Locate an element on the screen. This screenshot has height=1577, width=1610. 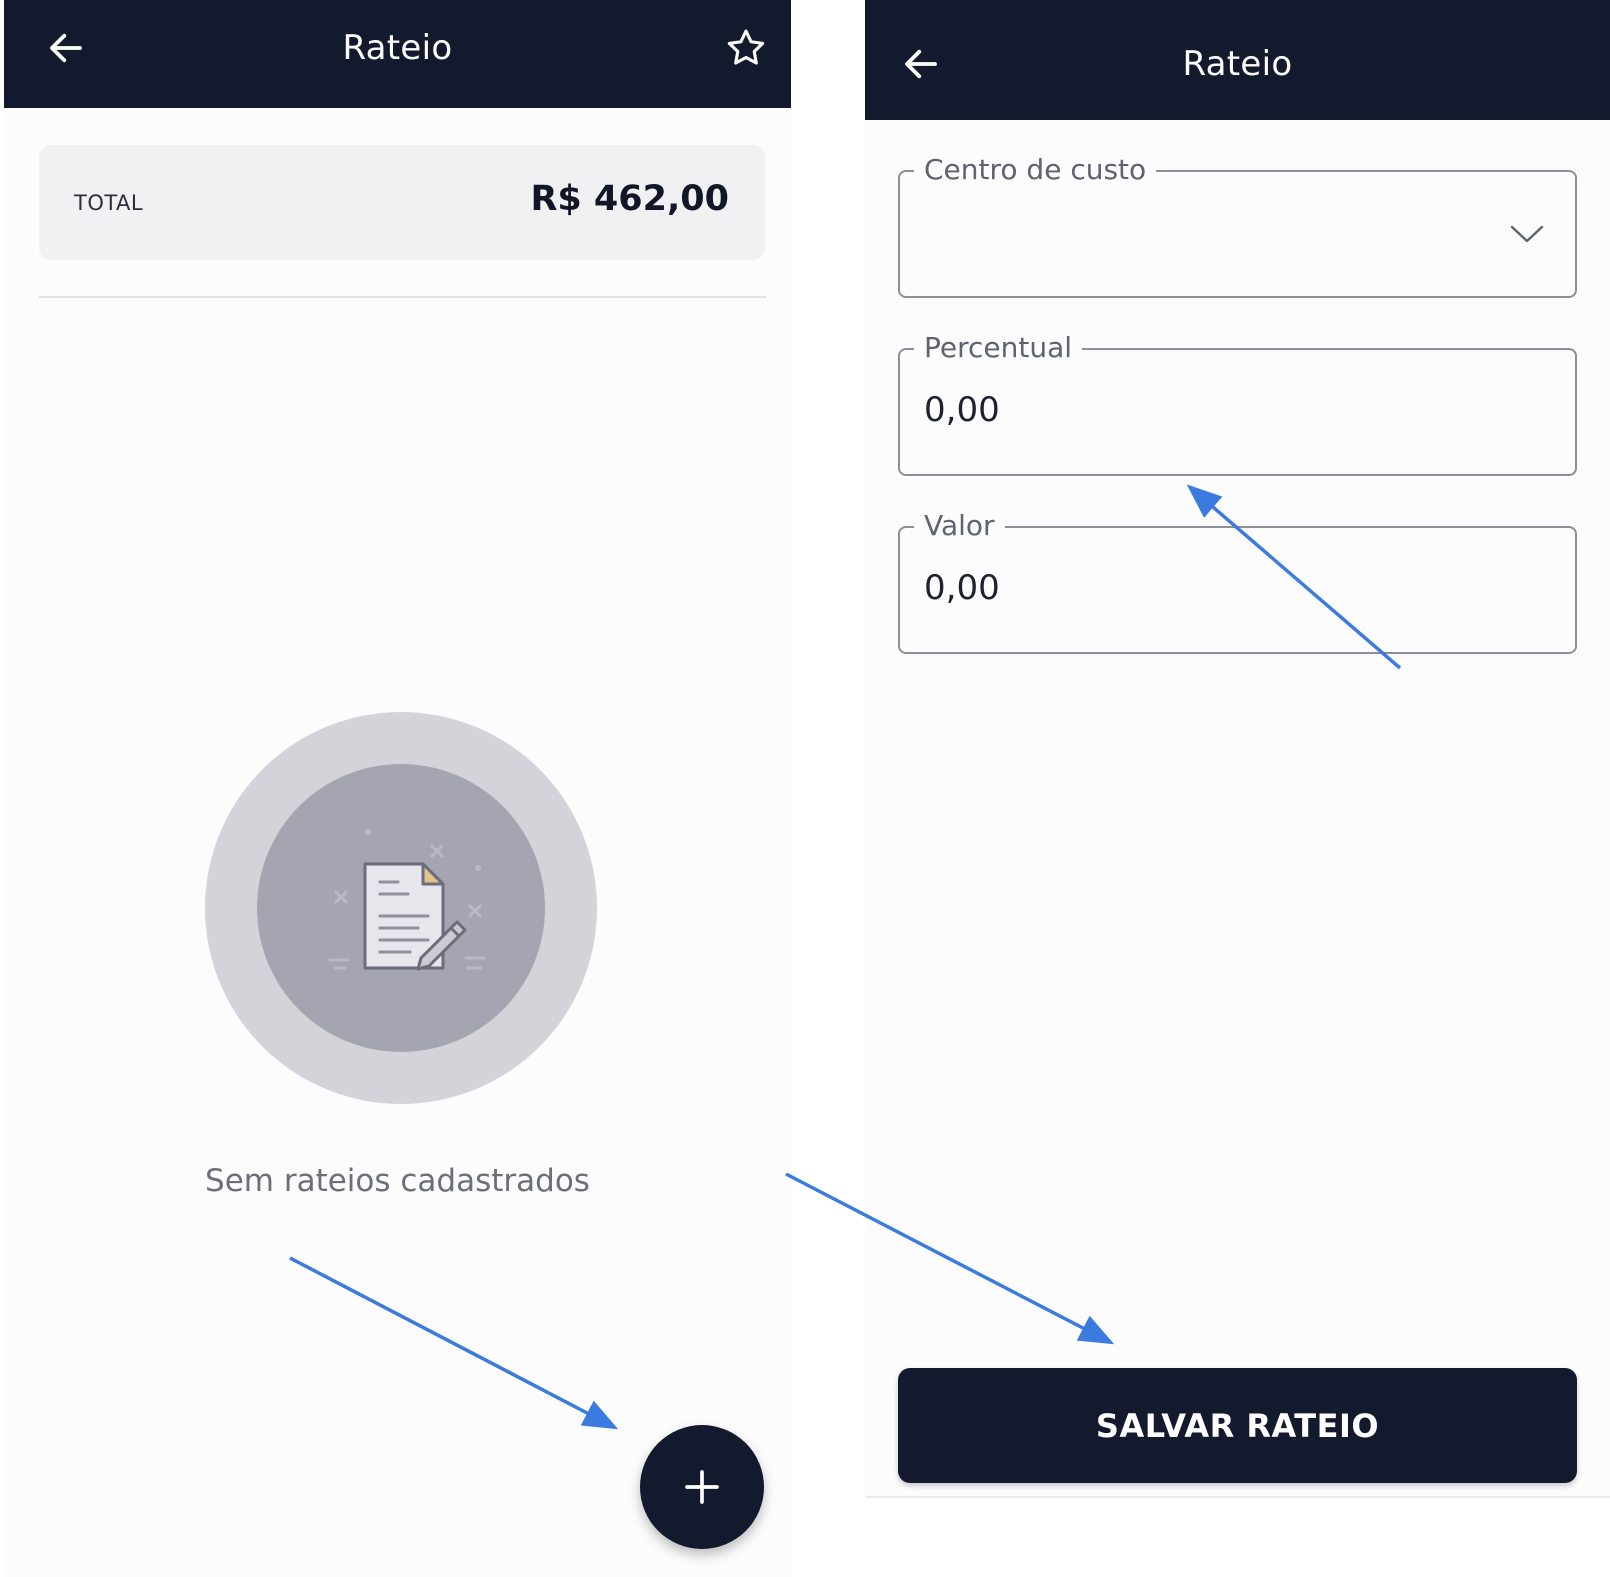
empty-state-illustration is located at coordinates (401, 908).